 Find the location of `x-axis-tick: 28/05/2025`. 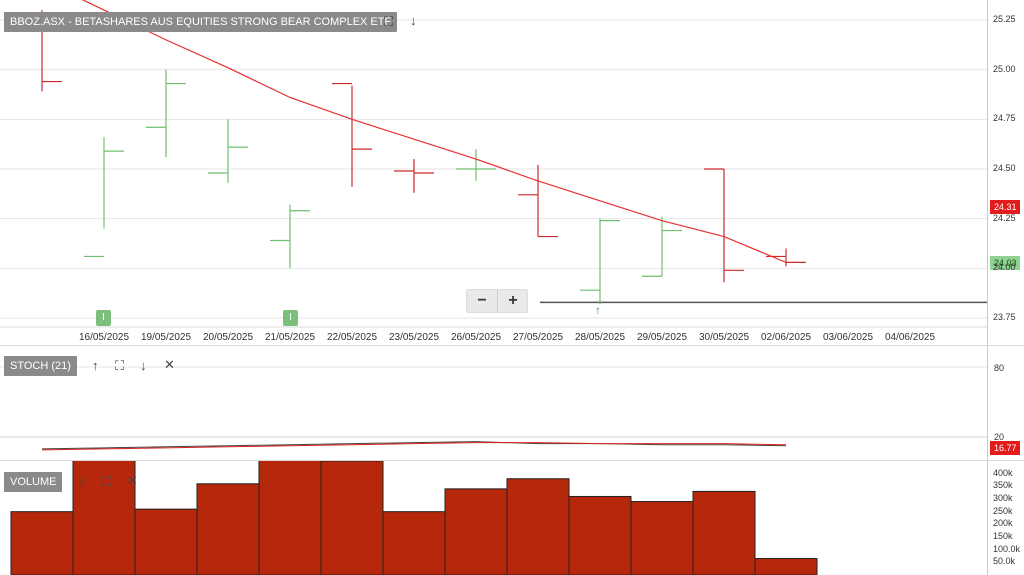

x-axis-tick: 28/05/2025 is located at coordinates (600, 337).